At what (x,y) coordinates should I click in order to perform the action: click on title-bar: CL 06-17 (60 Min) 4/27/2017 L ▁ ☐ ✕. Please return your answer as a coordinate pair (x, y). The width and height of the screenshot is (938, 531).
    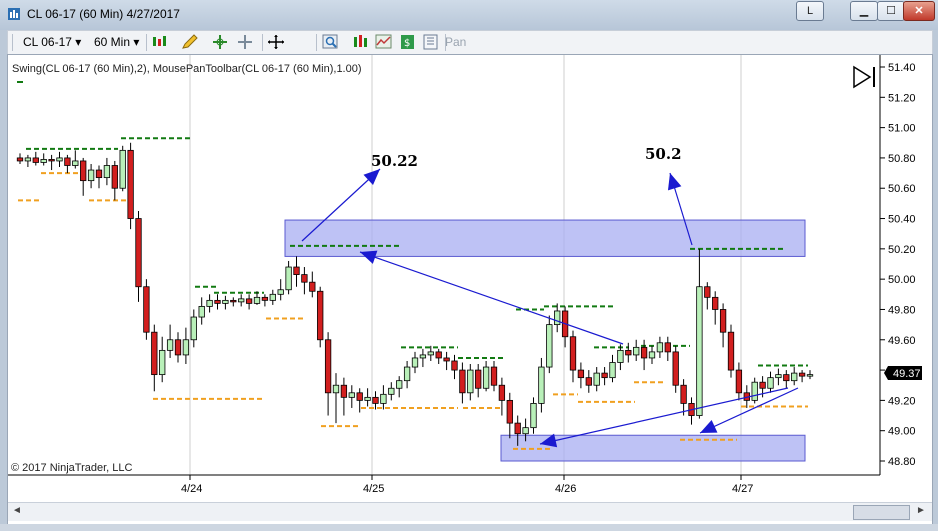
    Looking at the image, I should click on (469, 15).